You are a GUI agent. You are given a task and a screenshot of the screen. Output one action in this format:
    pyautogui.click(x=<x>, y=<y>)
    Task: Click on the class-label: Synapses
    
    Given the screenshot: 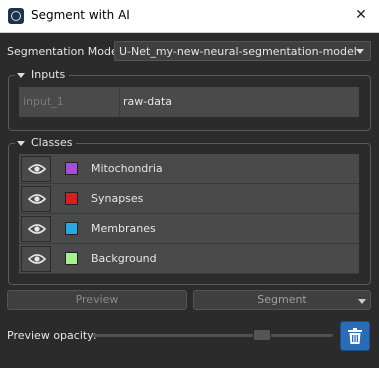 What is the action you would take?
    pyautogui.click(x=117, y=198)
    